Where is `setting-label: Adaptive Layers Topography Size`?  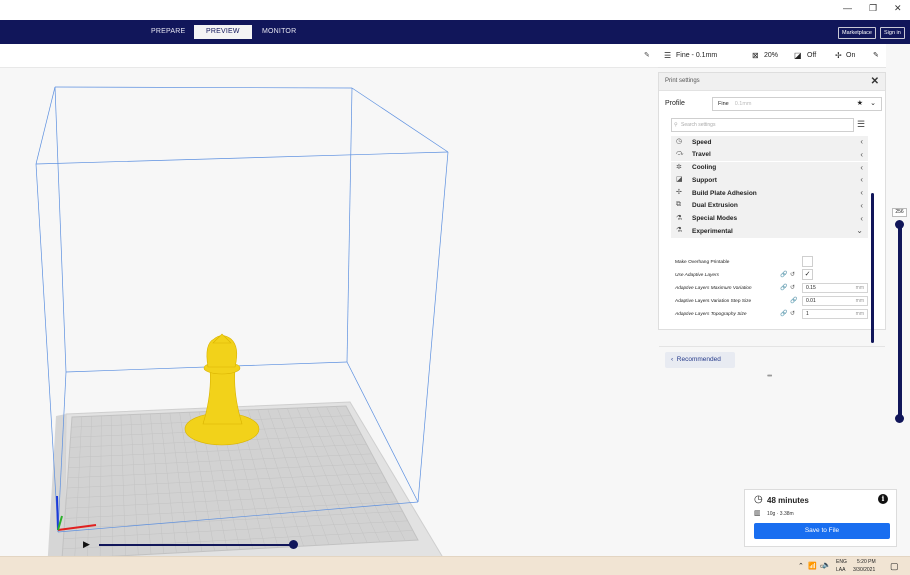 setting-label: Adaptive Layers Topography Size is located at coordinates (711, 314).